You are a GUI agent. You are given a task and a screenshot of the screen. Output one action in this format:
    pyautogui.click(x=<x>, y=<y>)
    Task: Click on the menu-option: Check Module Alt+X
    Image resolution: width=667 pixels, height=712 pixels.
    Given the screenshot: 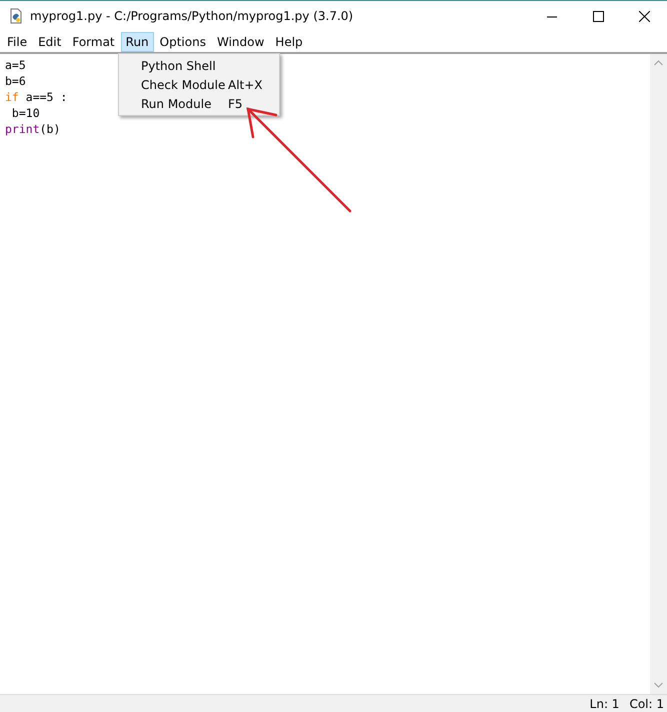 What is the action you would take?
    pyautogui.click(x=199, y=84)
    